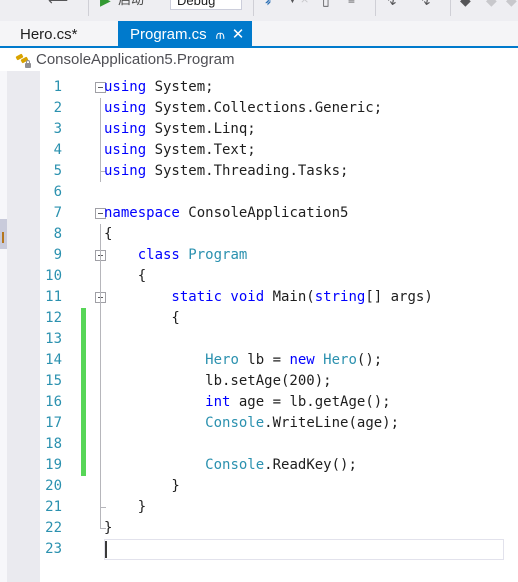 This screenshot has width=518, height=582. I want to click on code-line: 6, so click(262, 192).